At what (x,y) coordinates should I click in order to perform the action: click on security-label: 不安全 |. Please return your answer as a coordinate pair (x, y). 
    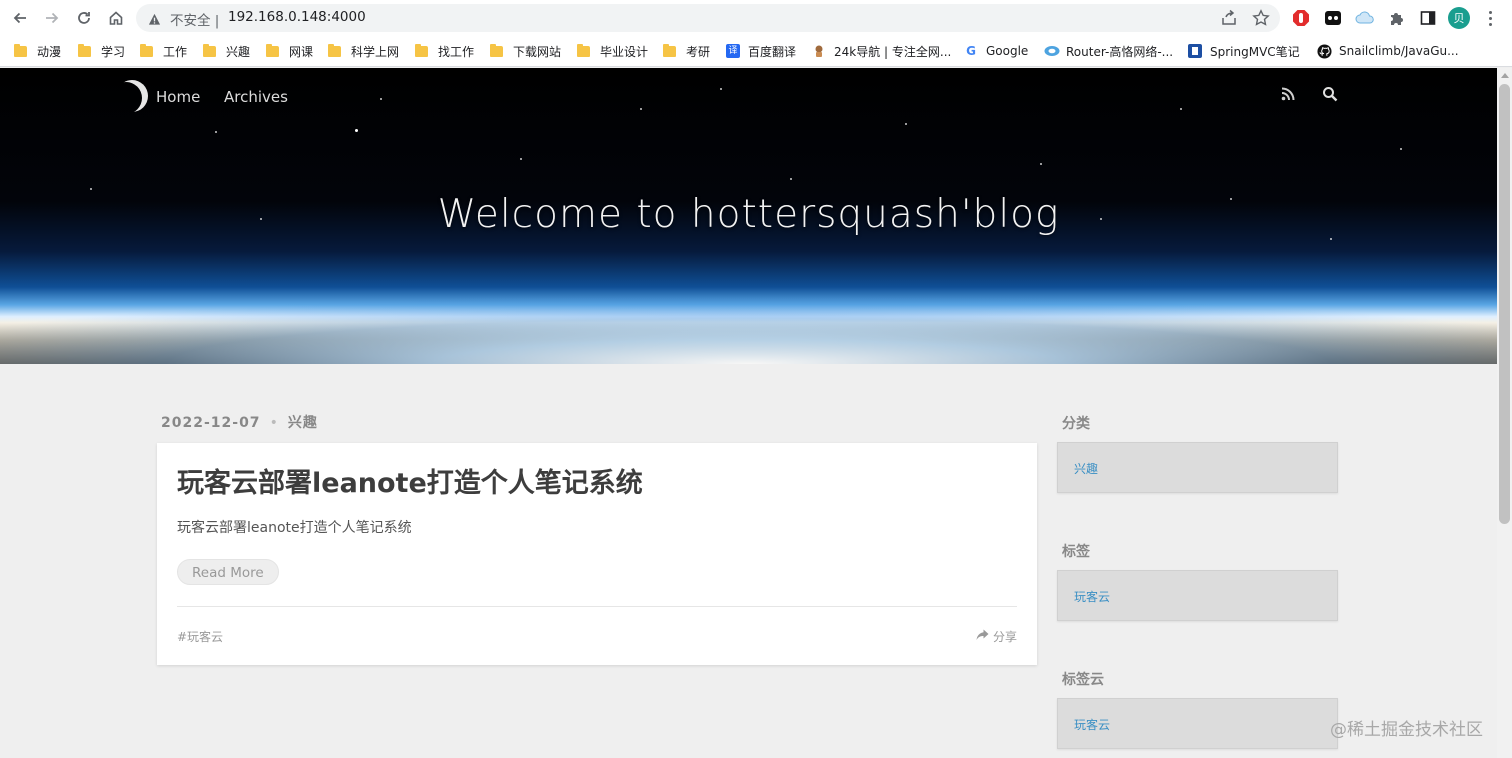
    Looking at the image, I should click on (195, 21).